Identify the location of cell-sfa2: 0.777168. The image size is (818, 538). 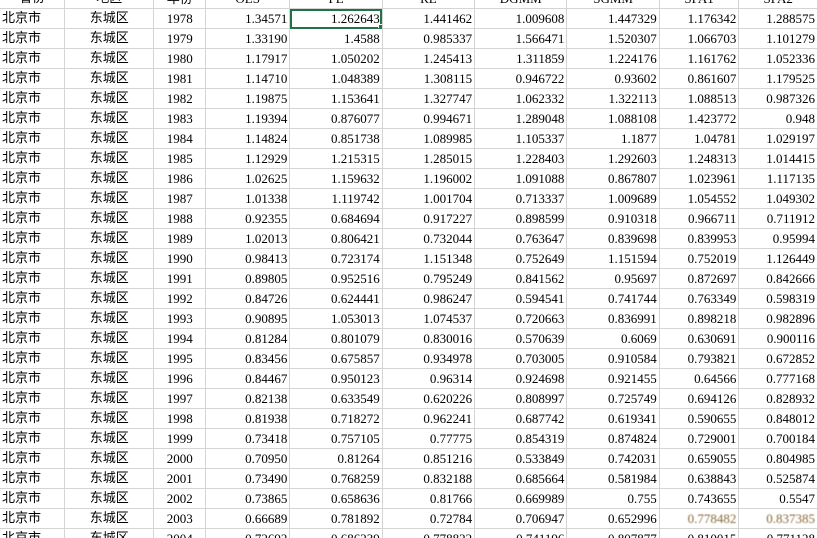
(778, 378).